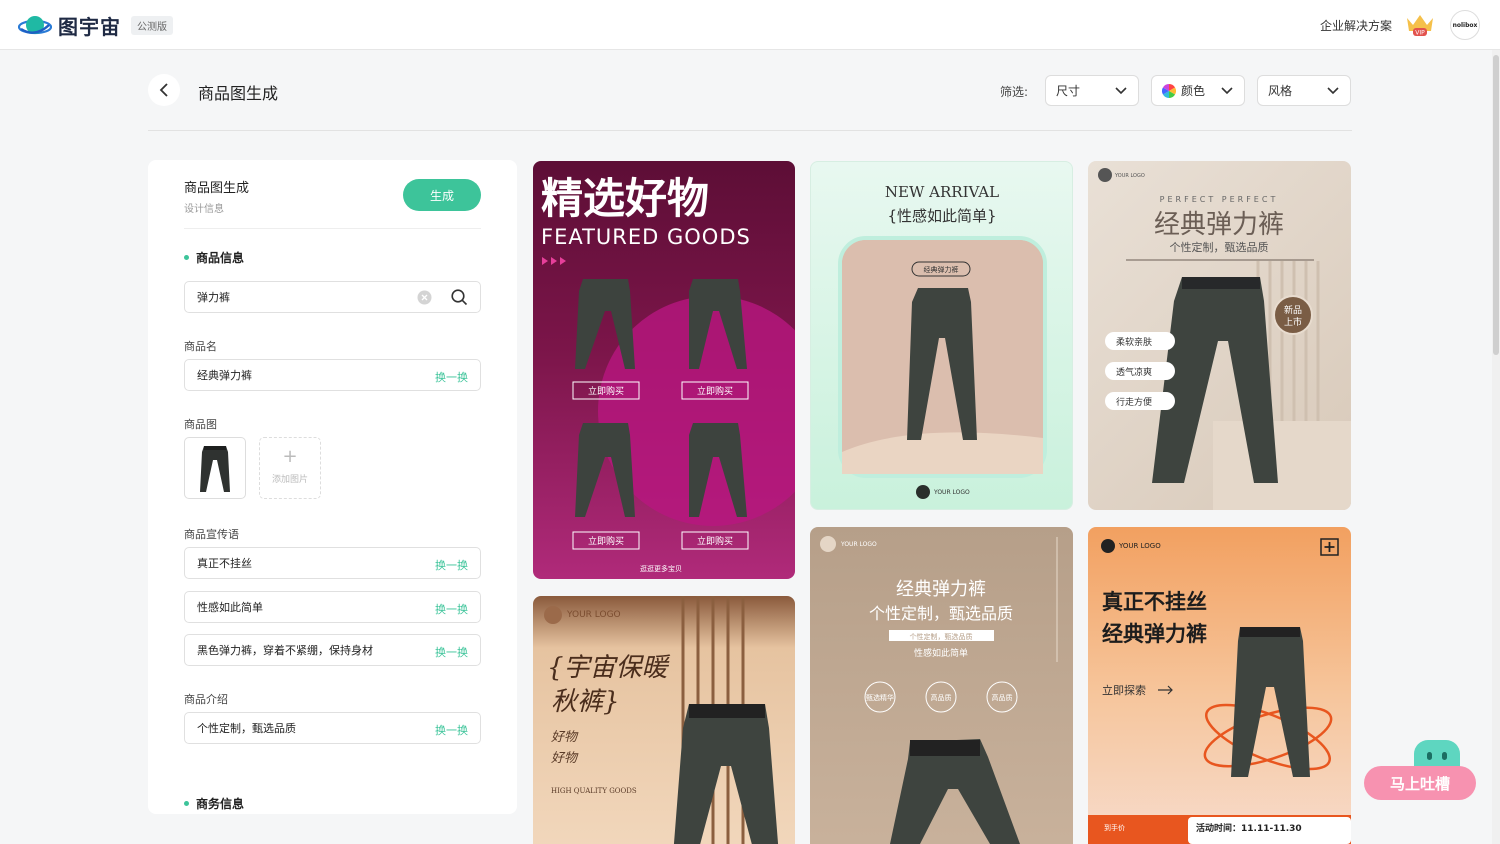 The width and height of the screenshot is (1500, 844). What do you see at coordinates (858, 544) in the screenshot?
I see `card5-logo: YOUR LOGO` at bounding box center [858, 544].